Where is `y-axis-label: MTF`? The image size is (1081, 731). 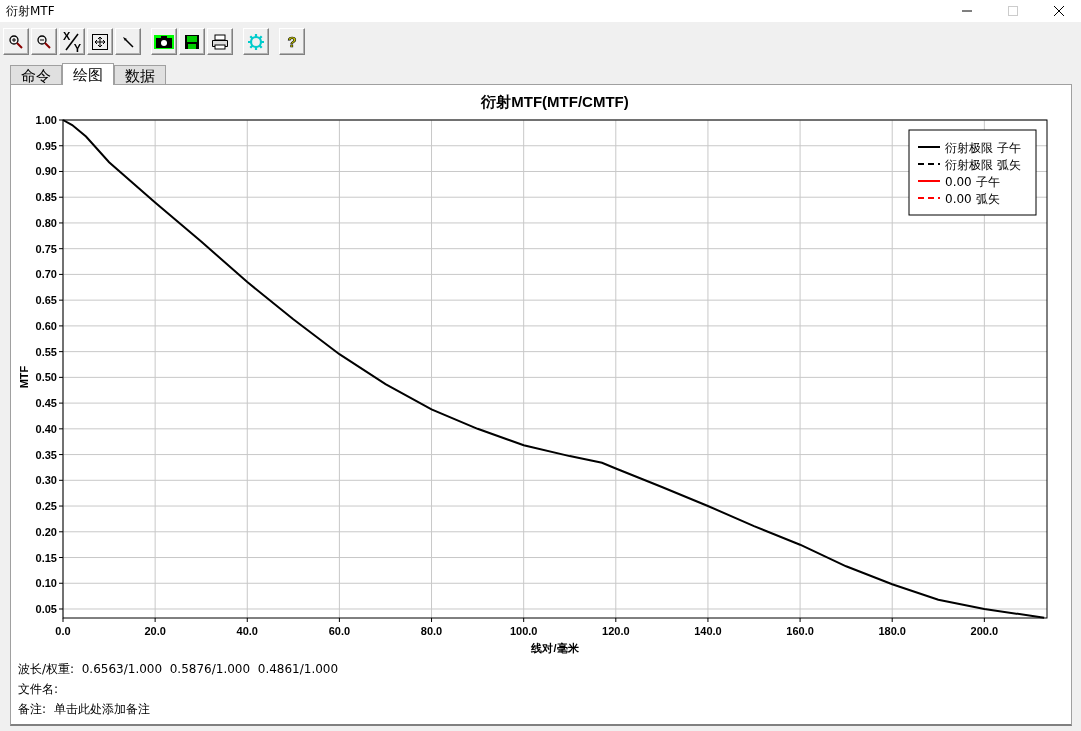 y-axis-label: MTF is located at coordinates (24, 377).